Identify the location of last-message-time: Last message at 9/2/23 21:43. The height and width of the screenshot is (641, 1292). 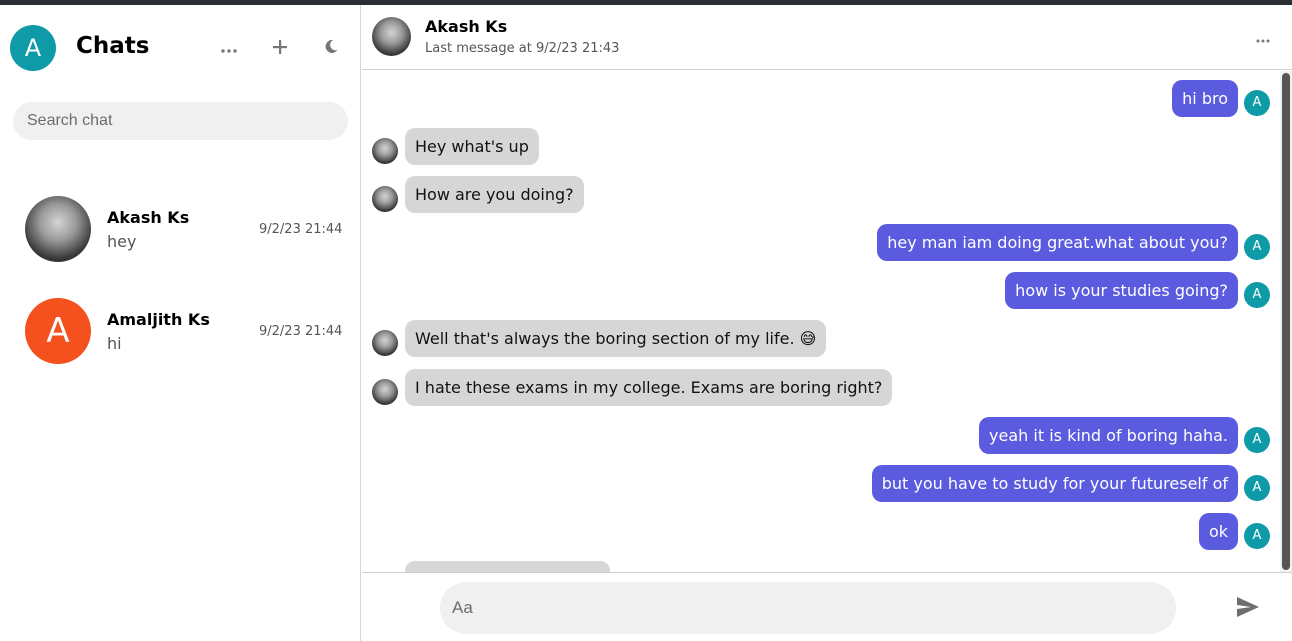
(522, 48).